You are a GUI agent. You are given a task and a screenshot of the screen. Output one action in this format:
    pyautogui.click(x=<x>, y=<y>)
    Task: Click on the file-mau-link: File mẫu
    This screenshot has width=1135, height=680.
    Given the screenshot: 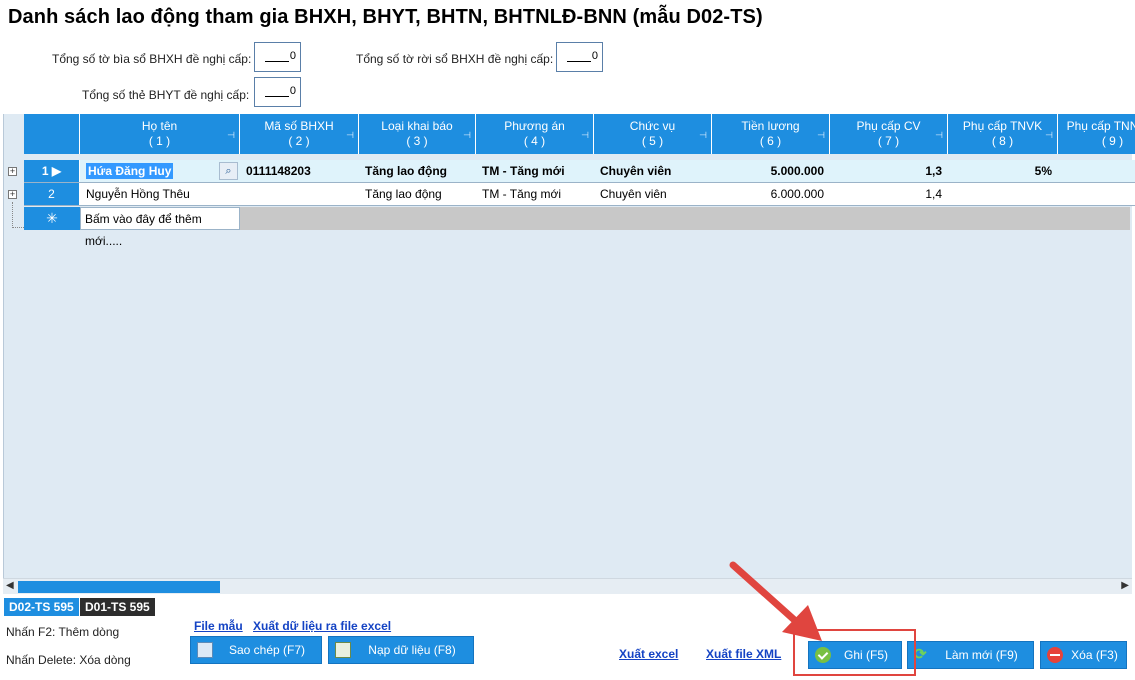 What is the action you would take?
    pyautogui.click(x=218, y=626)
    